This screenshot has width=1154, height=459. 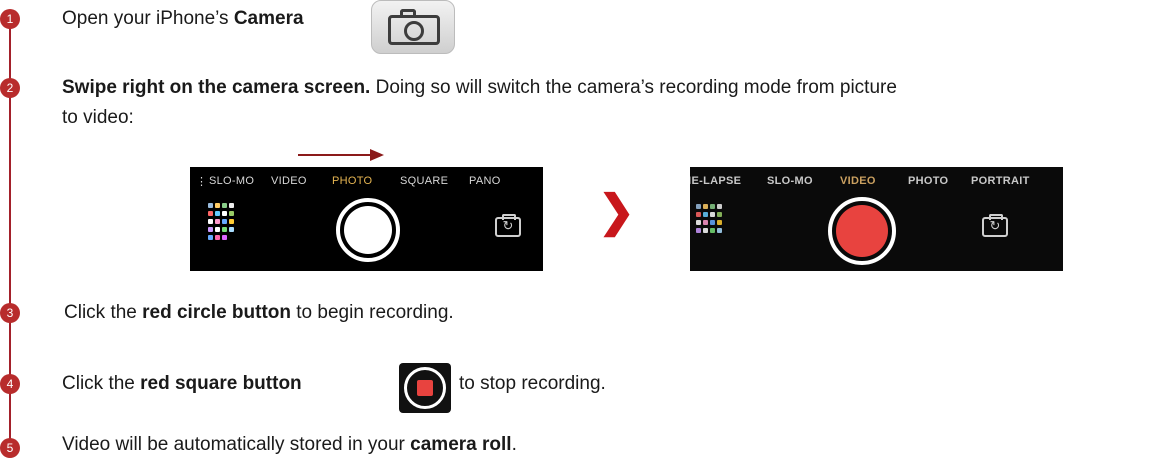 I want to click on camera-icon, so click(x=413, y=27).